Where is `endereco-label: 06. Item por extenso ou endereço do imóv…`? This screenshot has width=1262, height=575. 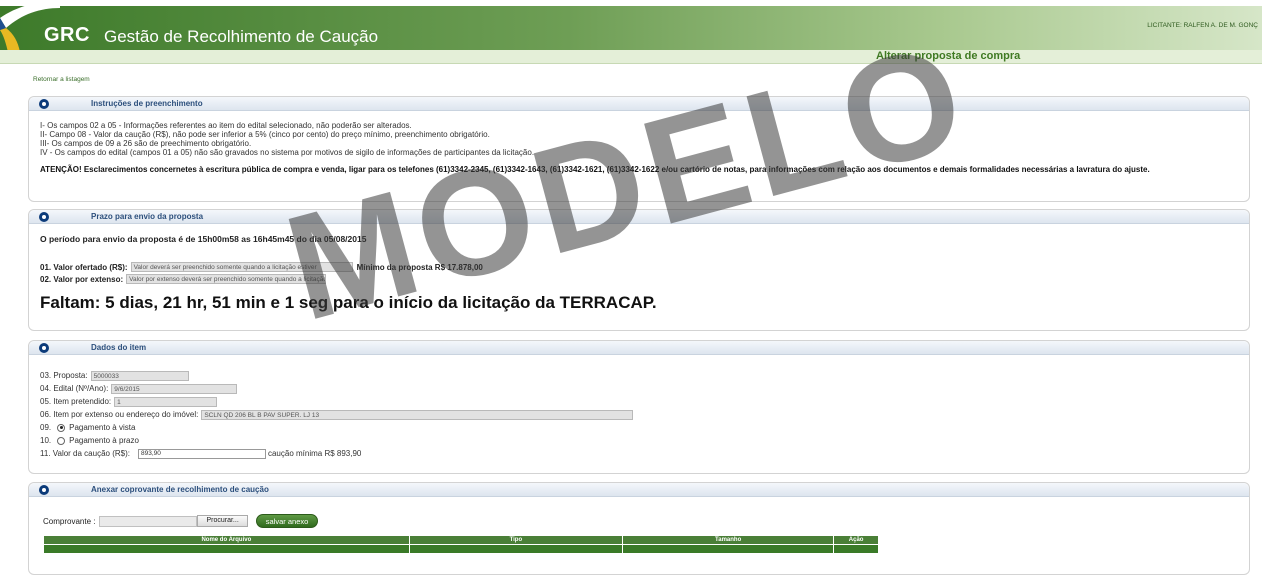 endereco-label: 06. Item por extenso ou endereço do imóv… is located at coordinates (119, 414).